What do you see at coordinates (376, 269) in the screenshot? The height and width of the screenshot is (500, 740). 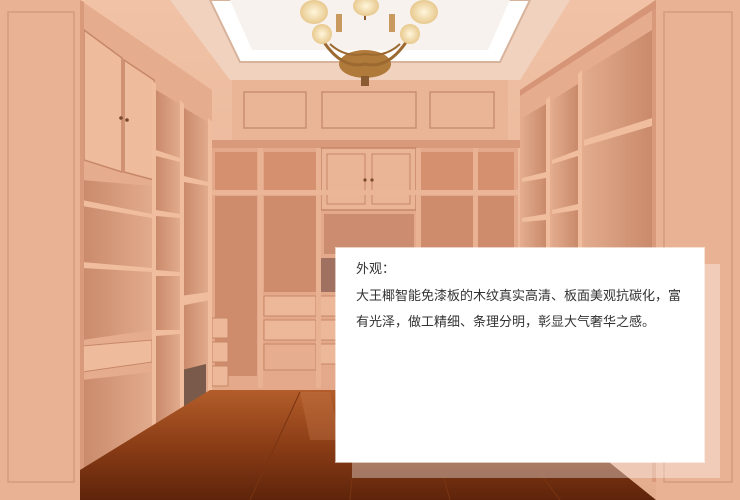 I see `caption-heading: 外观：` at bounding box center [376, 269].